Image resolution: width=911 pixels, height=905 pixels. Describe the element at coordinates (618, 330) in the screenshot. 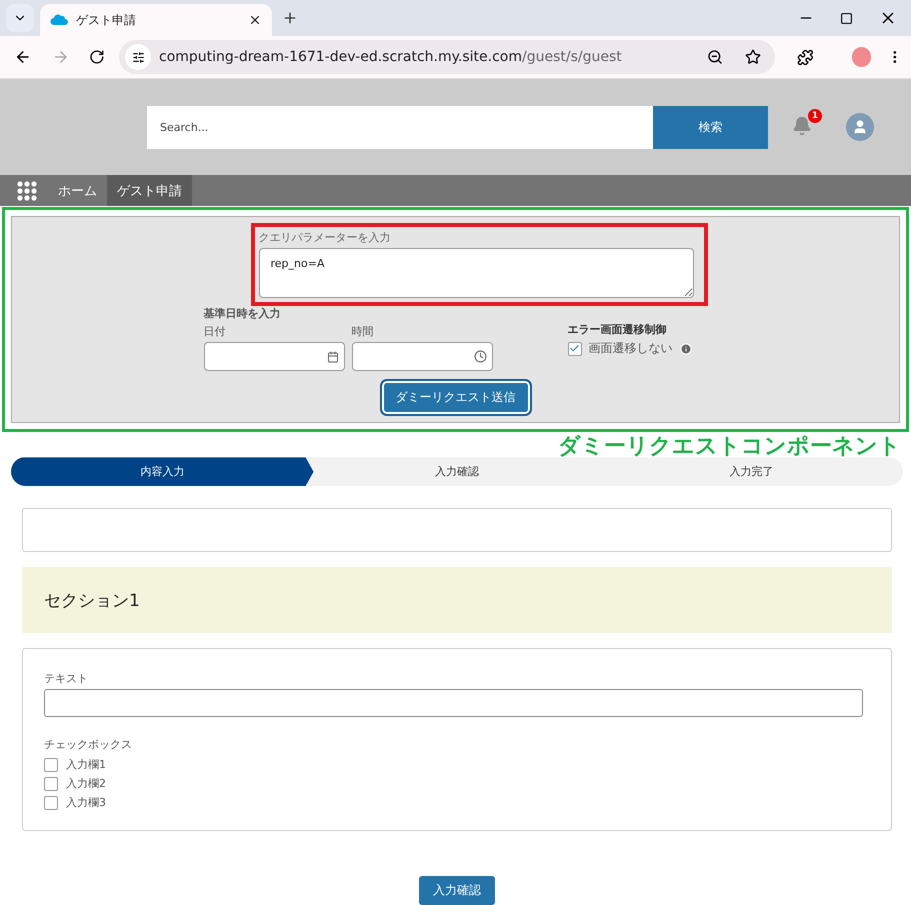

I see `error-heading: エラー画面遷移制御` at that location.